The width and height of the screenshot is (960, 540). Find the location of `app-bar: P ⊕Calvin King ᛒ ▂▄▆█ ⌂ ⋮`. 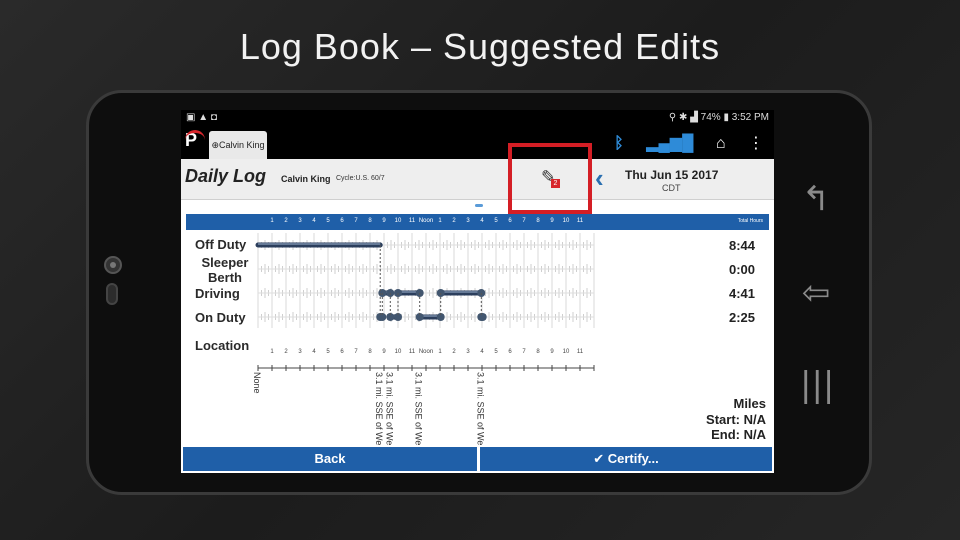

app-bar: P ⊕Calvin King ᛒ ▂▄▆█ ⌂ ⋮ is located at coordinates (477, 143).